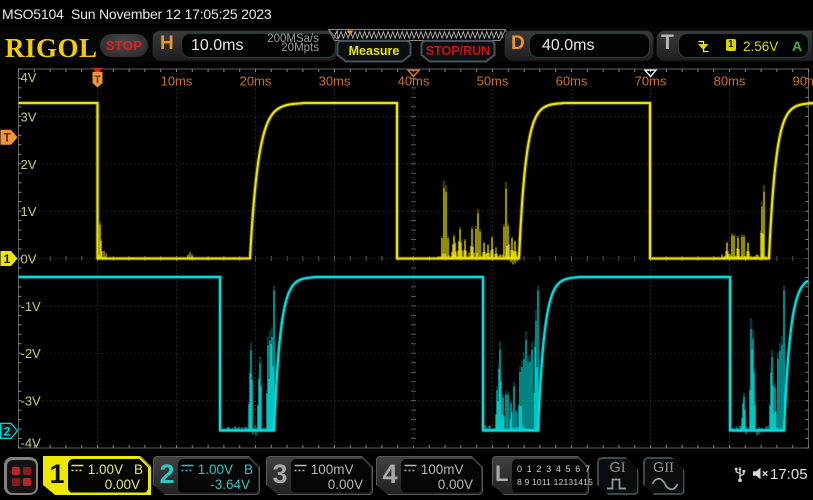  Describe the element at coordinates (29, 116) in the screenshot. I see `svg-text: 3V` at that location.